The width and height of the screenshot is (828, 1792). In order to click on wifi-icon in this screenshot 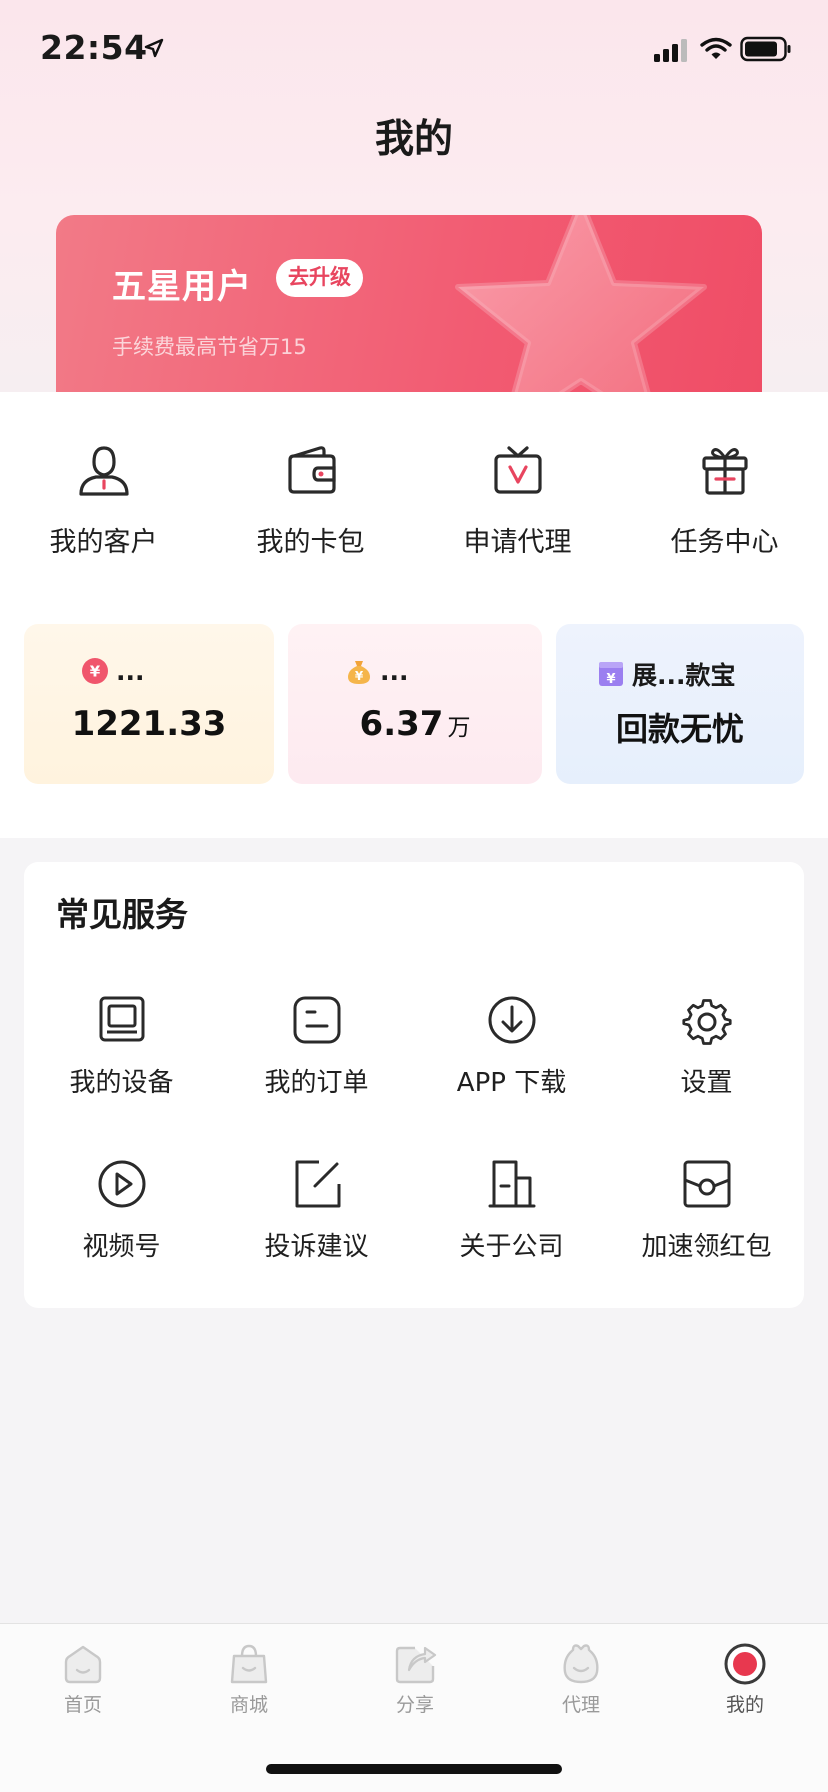, I will do `click(716, 48)`.